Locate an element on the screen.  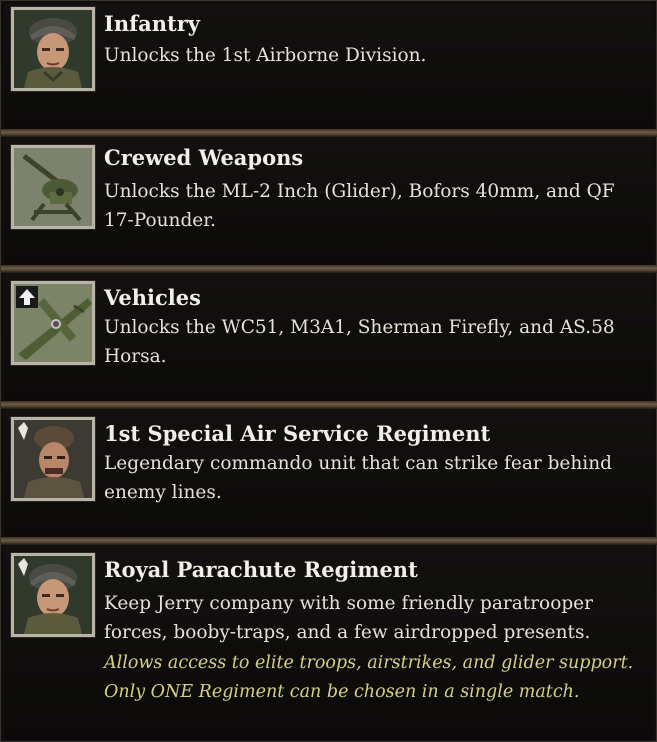
unlock-title: Vehicles is located at coordinates (152, 297).